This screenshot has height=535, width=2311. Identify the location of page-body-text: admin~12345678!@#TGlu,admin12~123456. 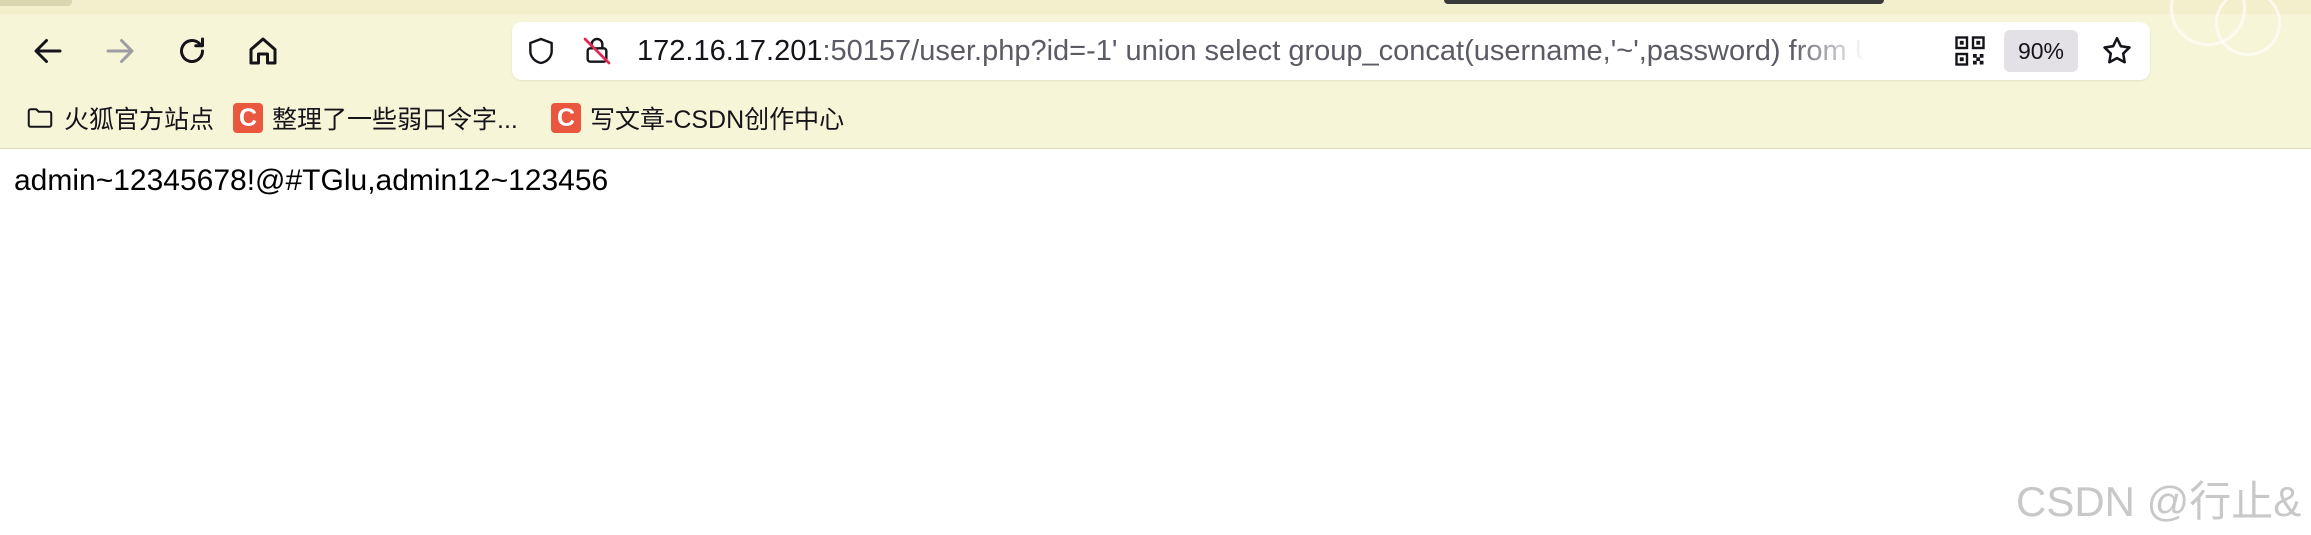
(311, 180).